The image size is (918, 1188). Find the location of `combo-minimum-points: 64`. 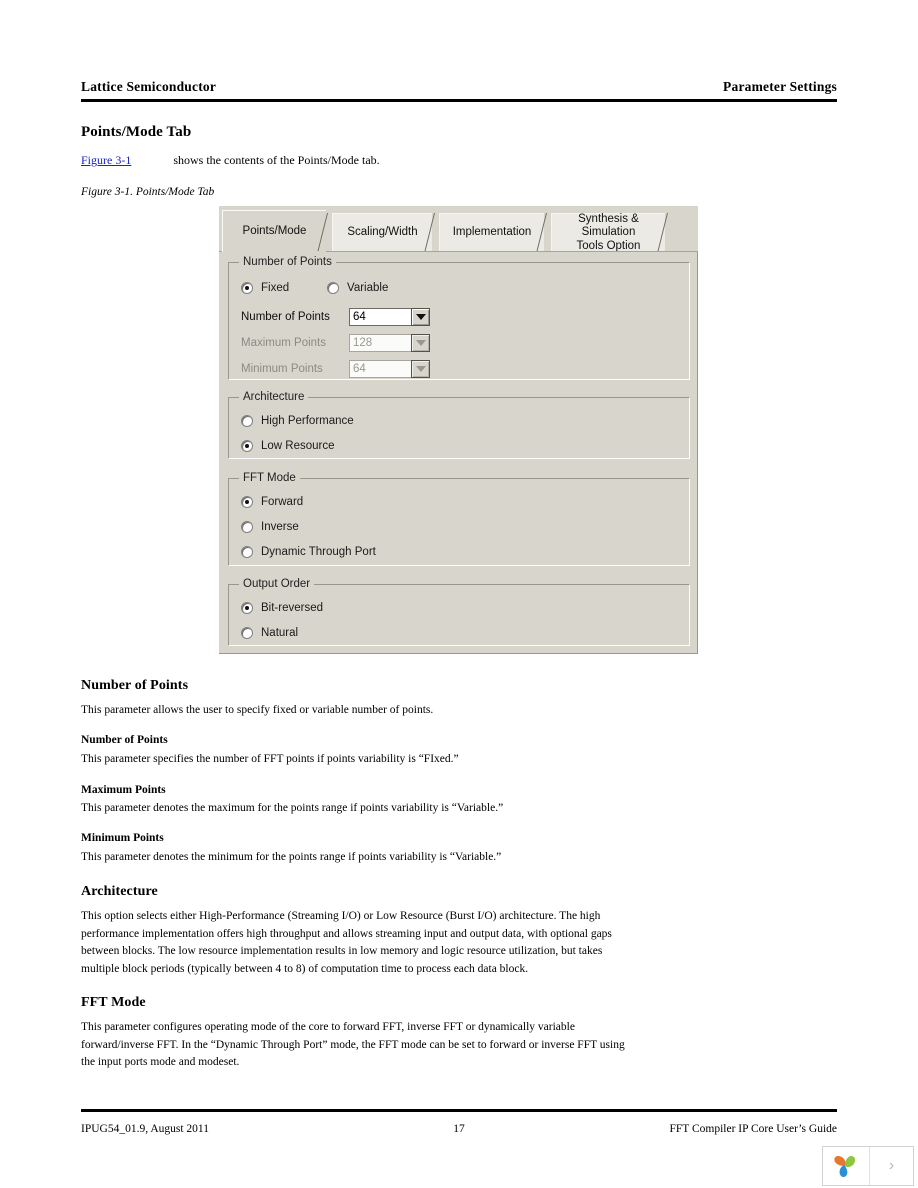

combo-minimum-points: 64 is located at coordinates (389, 369).